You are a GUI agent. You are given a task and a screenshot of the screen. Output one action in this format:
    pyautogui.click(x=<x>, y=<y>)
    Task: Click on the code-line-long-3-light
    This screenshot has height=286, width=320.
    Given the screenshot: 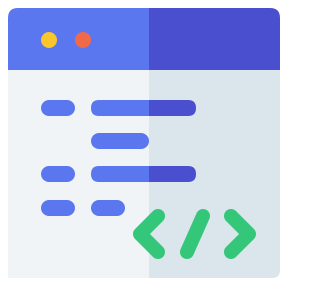 What is the action you would take?
    pyautogui.click(x=120, y=174)
    